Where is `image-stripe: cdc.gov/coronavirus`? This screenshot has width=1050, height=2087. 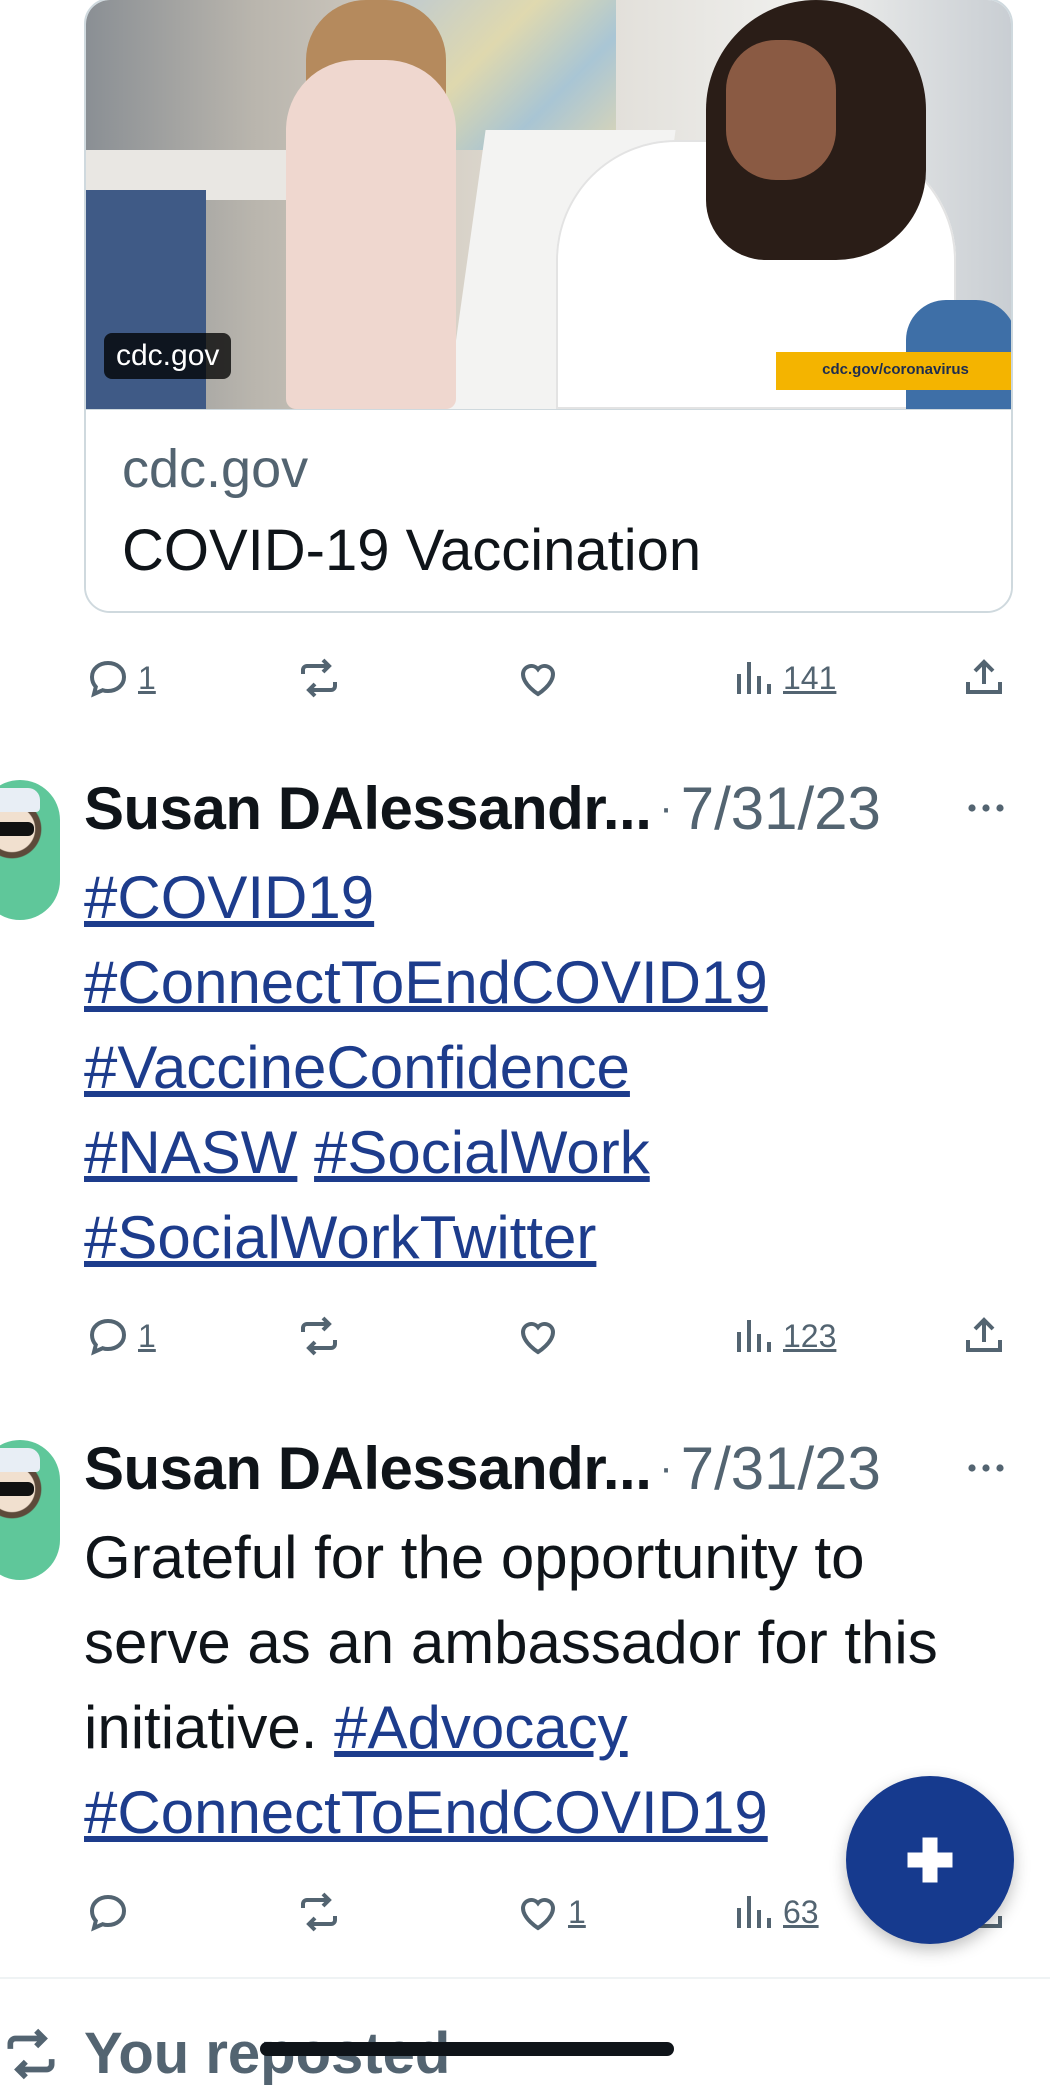
image-stripe: cdc.gov/coronavirus is located at coordinates (893, 371).